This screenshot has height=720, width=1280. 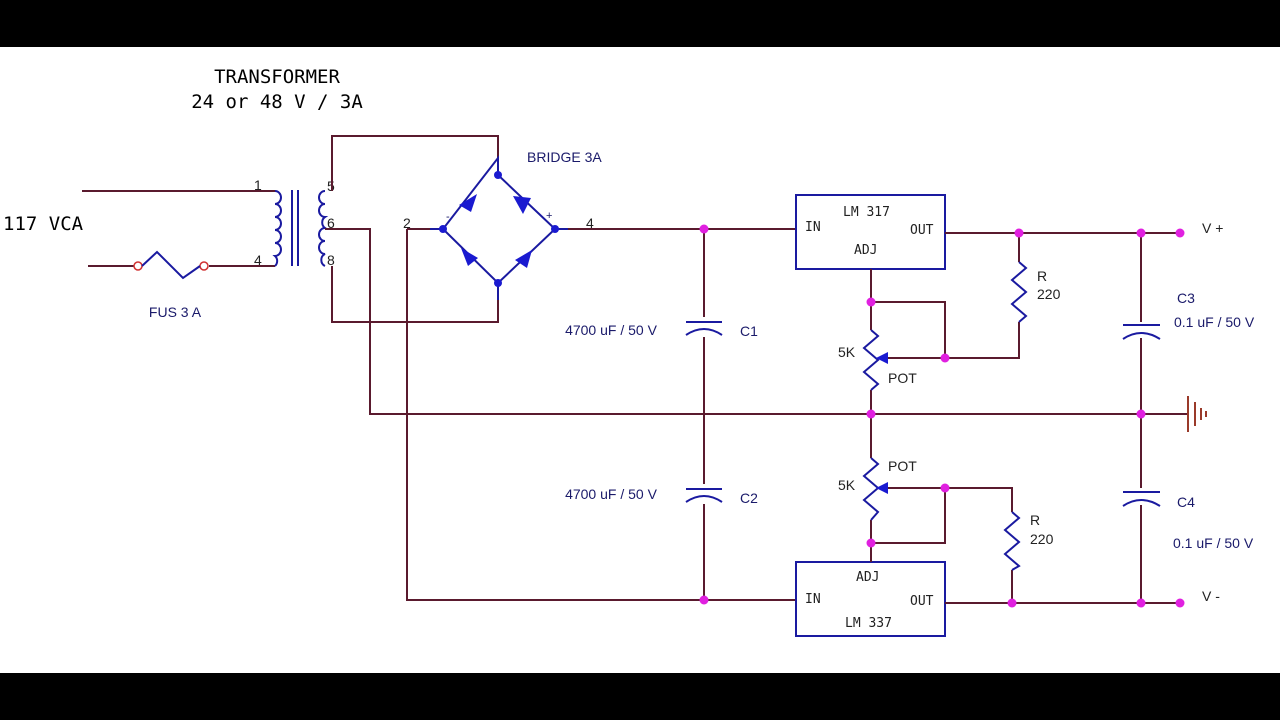 What do you see at coordinates (1141, 499) in the screenshot?
I see `capacitor-c4` at bounding box center [1141, 499].